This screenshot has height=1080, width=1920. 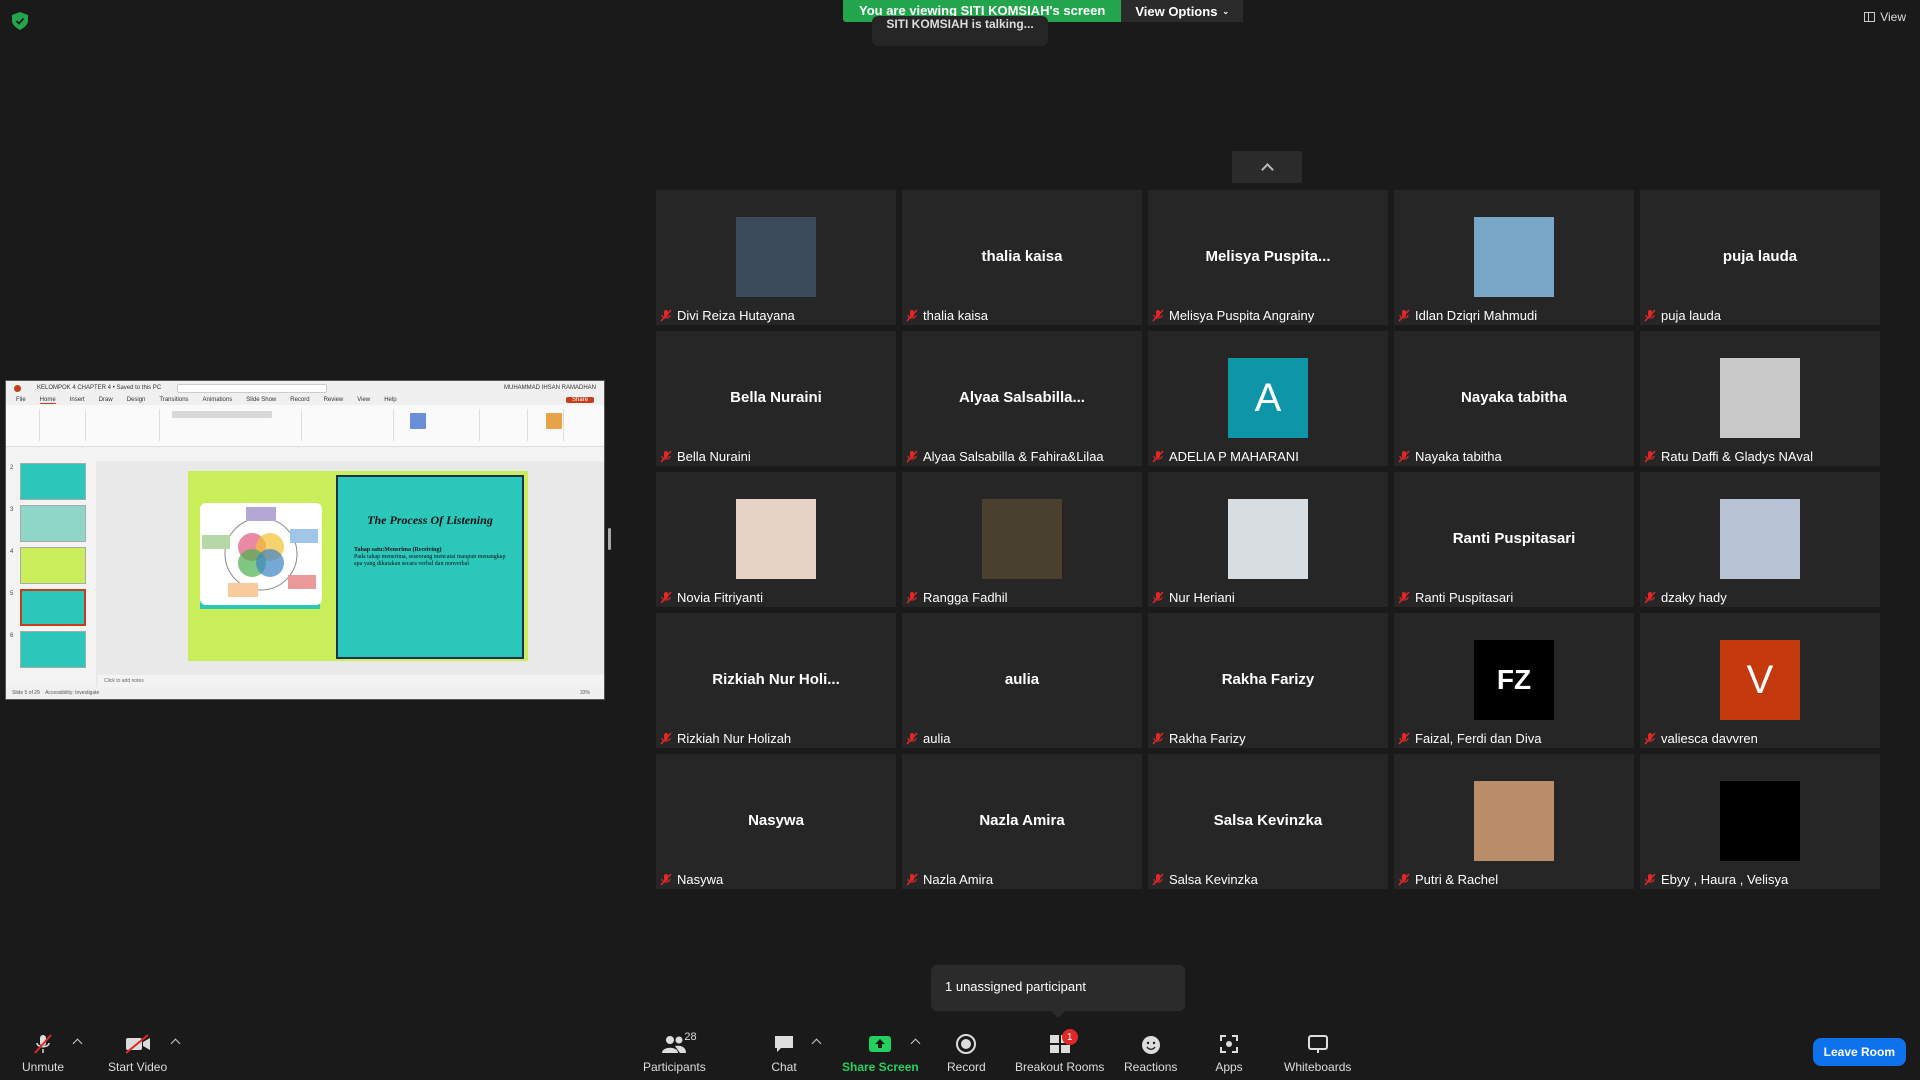 What do you see at coordinates (138, 1044) in the screenshot?
I see `video-off-icon` at bounding box center [138, 1044].